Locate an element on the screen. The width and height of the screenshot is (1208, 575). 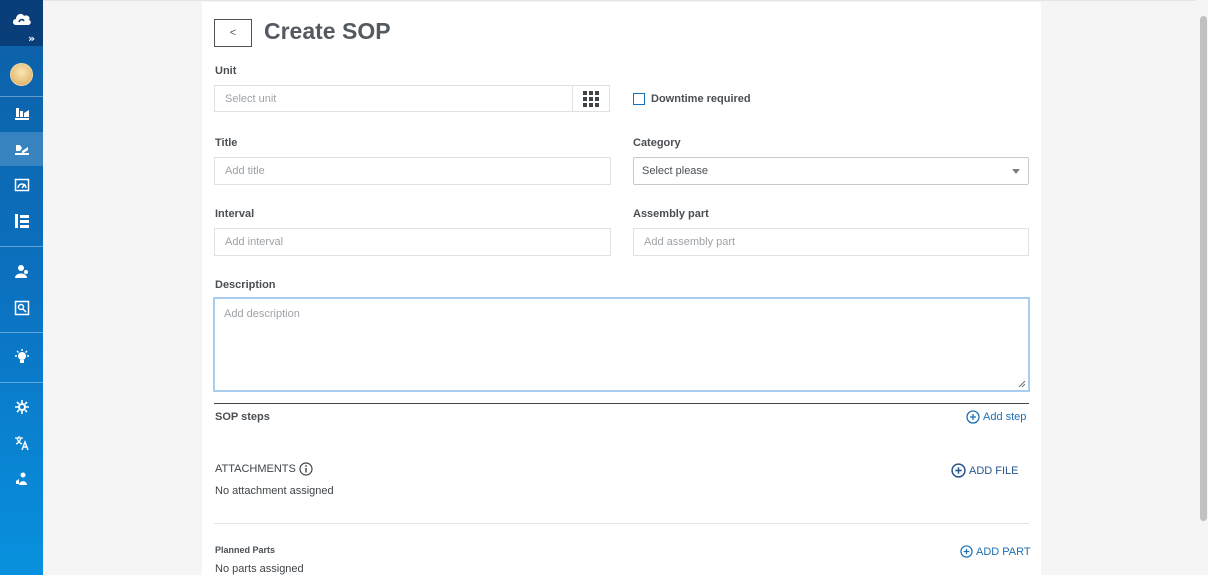
unit-label: Unit is located at coordinates (226, 71).